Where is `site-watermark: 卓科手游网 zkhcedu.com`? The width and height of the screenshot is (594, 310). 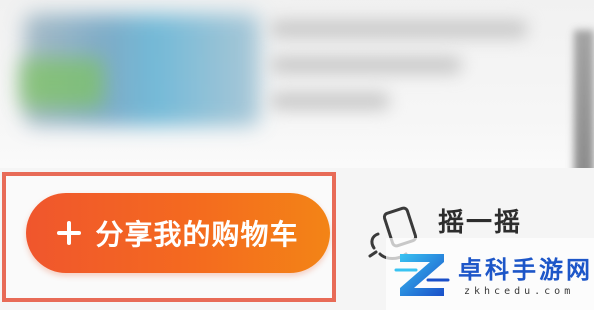 site-watermark: 卓科手游网 zkhcedu.com is located at coordinates (490, 274).